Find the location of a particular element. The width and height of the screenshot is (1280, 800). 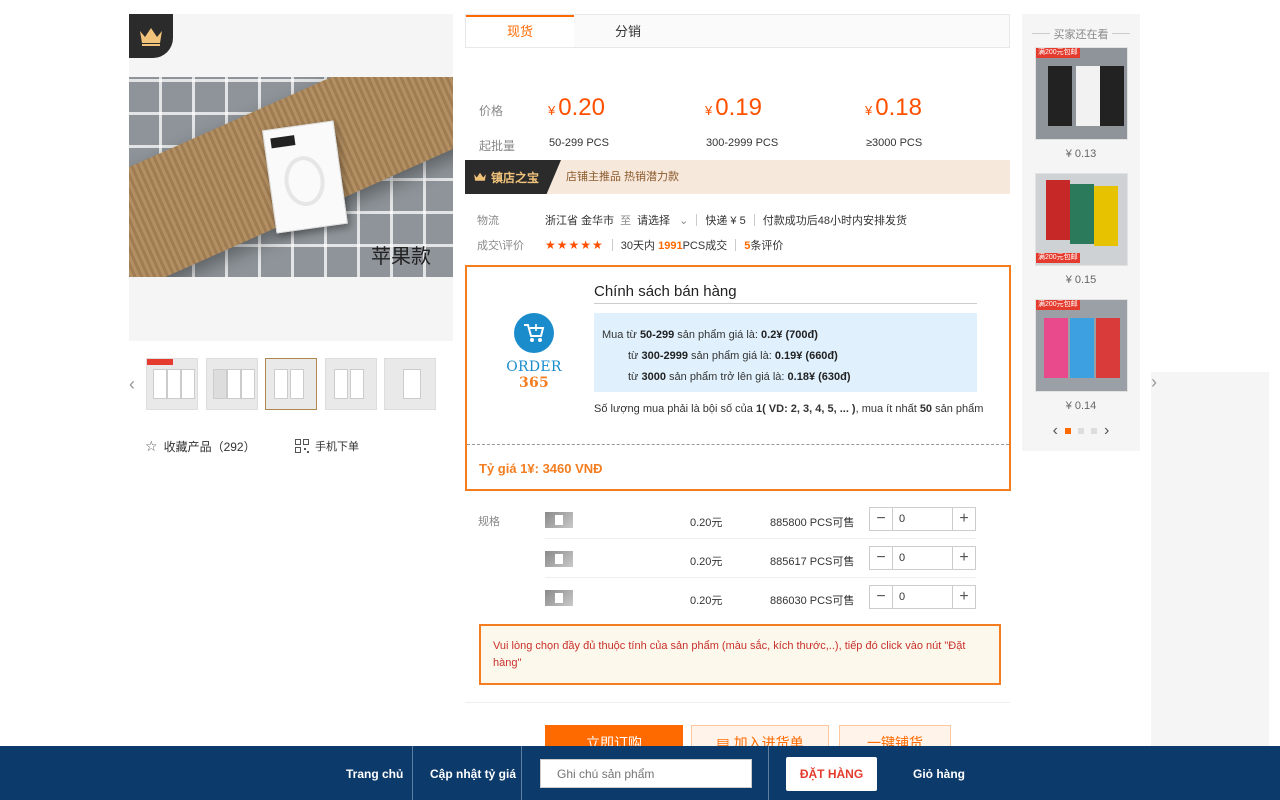

price-label: 价格 is located at coordinates (491, 111).